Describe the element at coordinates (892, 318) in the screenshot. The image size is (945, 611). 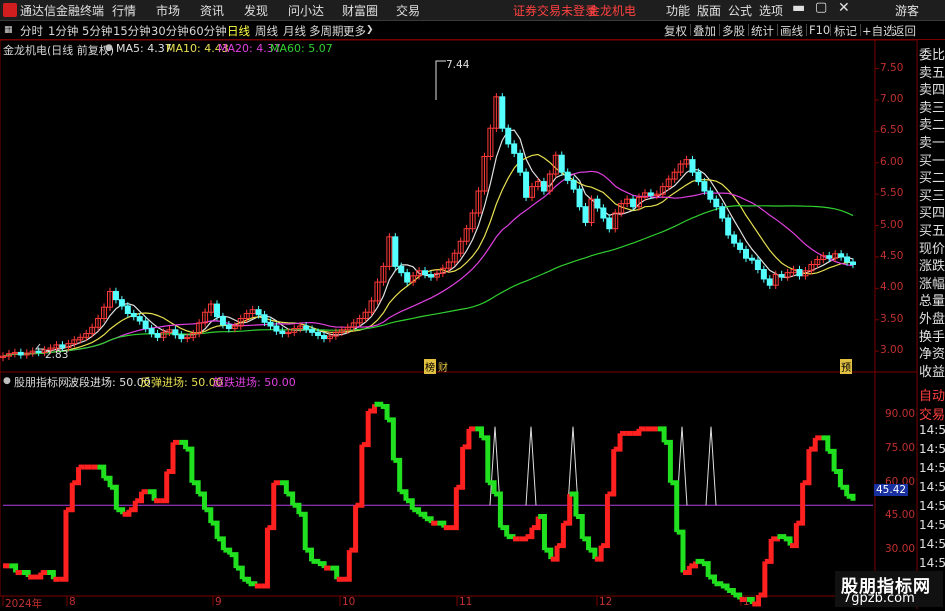
I see `price-tick: 3.50` at that location.